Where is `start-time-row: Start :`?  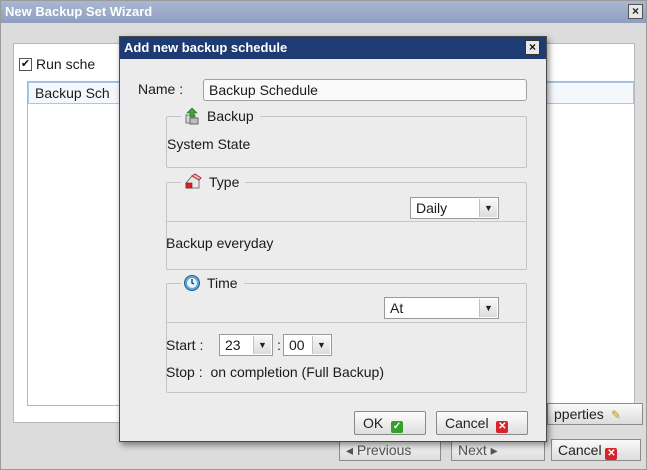
start-time-row: Start : is located at coordinates (184, 345).